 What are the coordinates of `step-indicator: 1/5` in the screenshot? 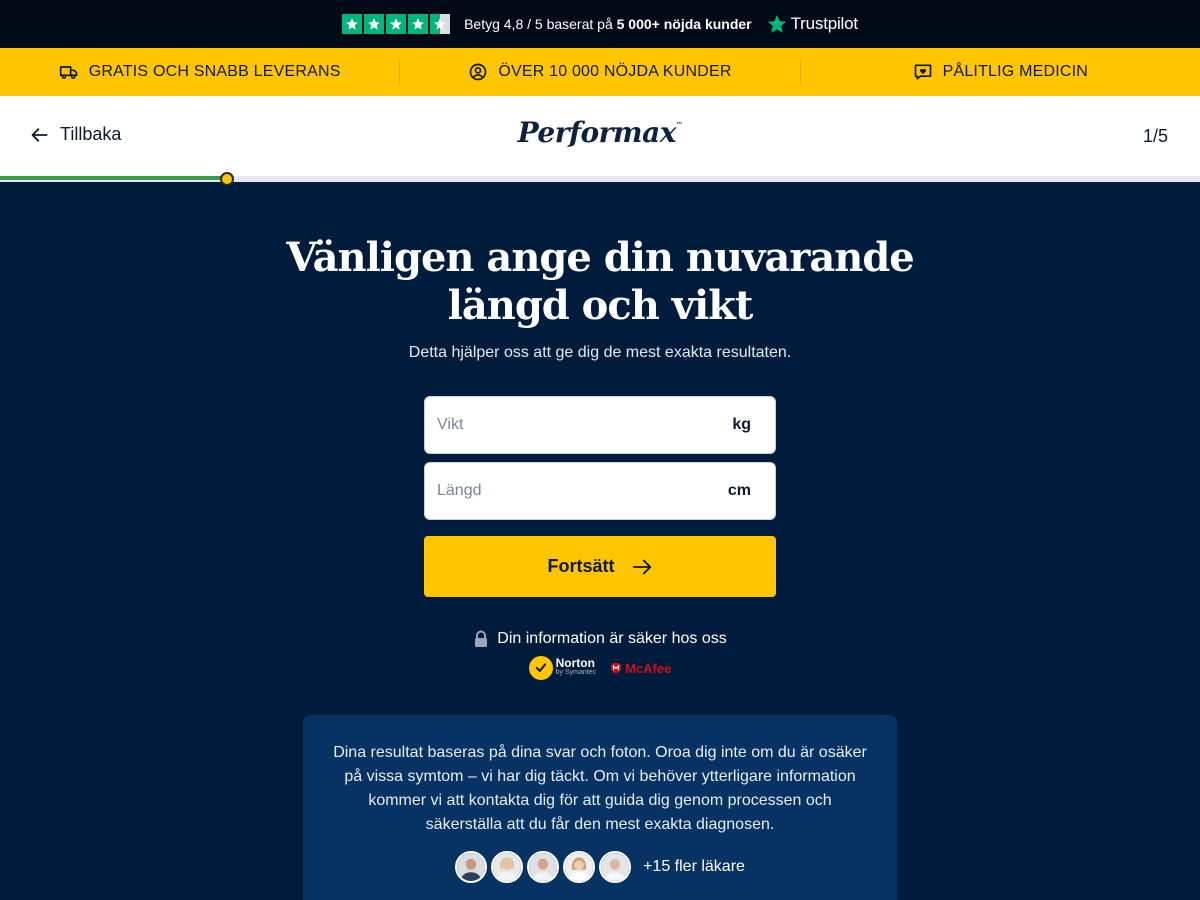 It's located at (1155, 136).